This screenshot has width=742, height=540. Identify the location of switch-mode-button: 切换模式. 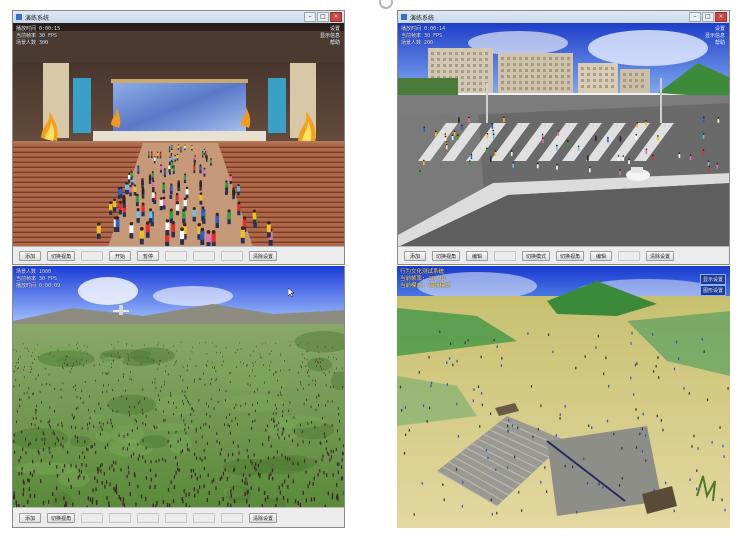
(536, 255).